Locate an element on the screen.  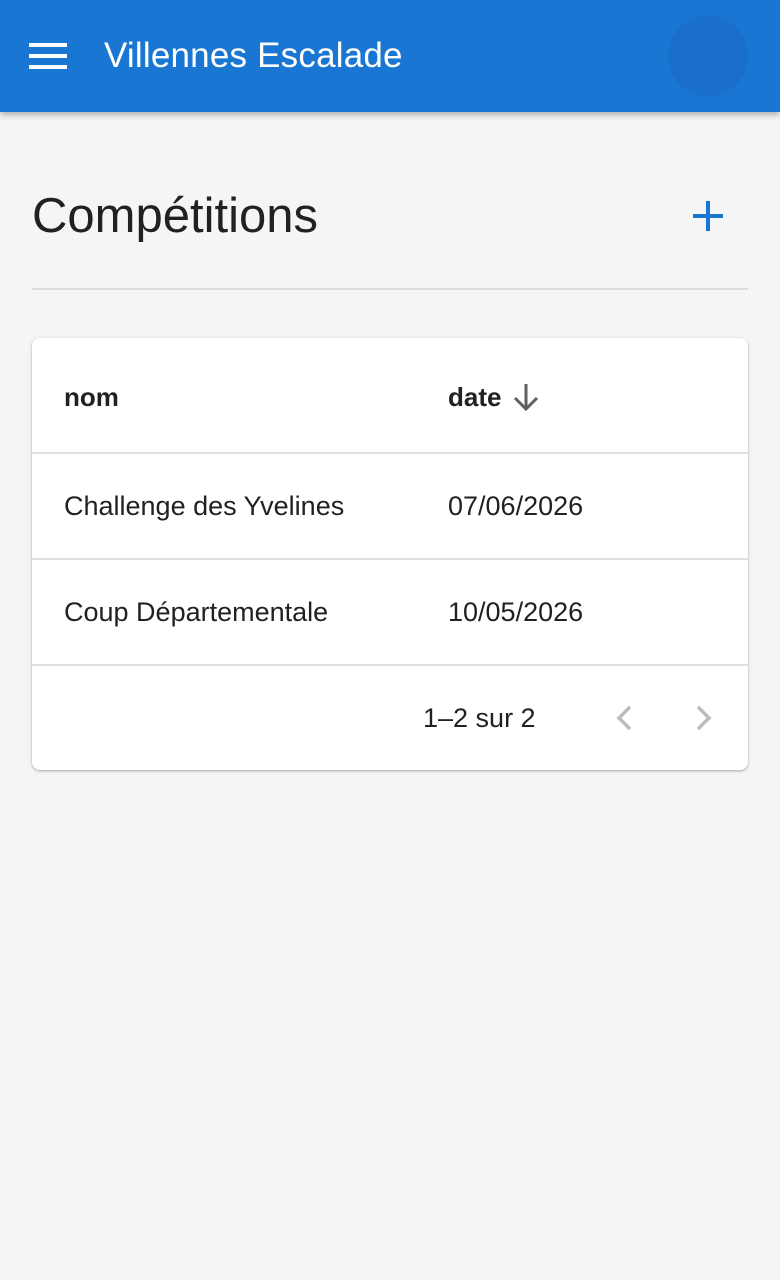
next-page-button is located at coordinates (704, 718).